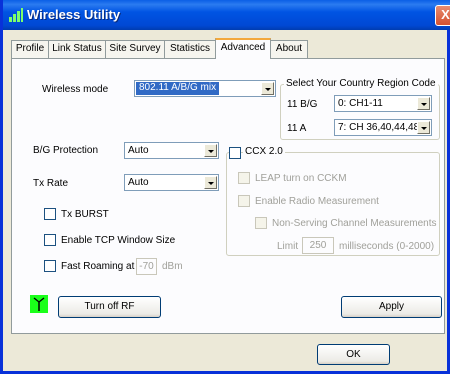 The width and height of the screenshot is (450, 374). What do you see at coordinates (146, 266) in the screenshot?
I see `fast-roaming-input: -70` at bounding box center [146, 266].